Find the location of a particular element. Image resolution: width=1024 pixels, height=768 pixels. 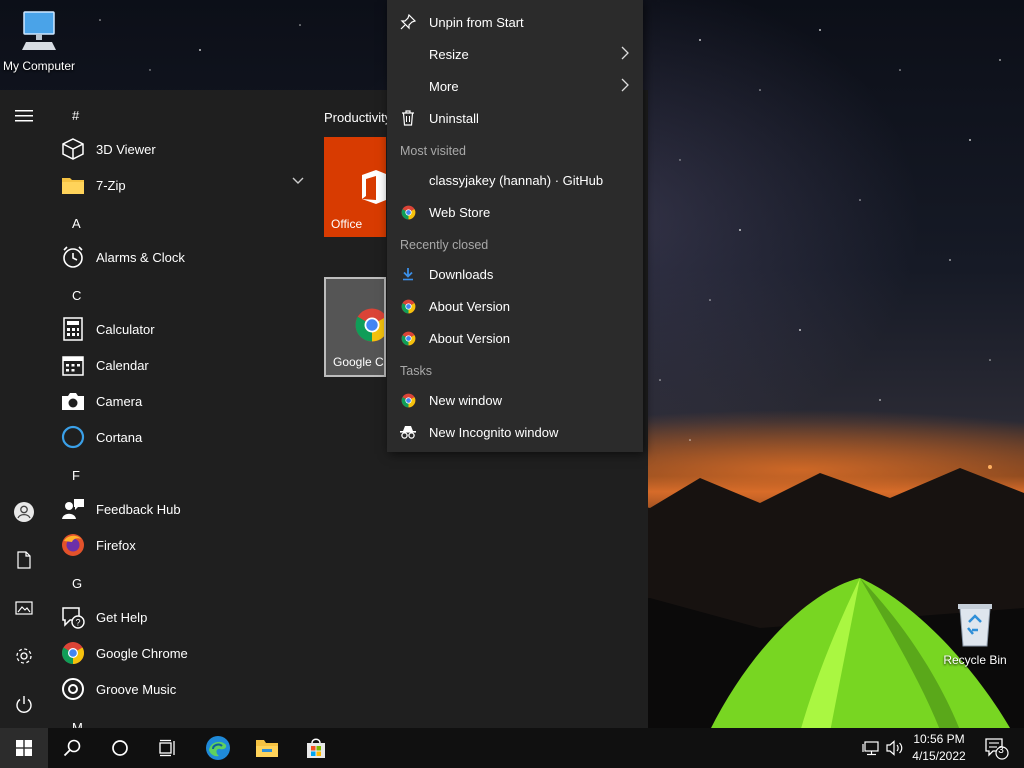

my-computer-desktop-icon: My Computer is located at coordinates (41, 40).